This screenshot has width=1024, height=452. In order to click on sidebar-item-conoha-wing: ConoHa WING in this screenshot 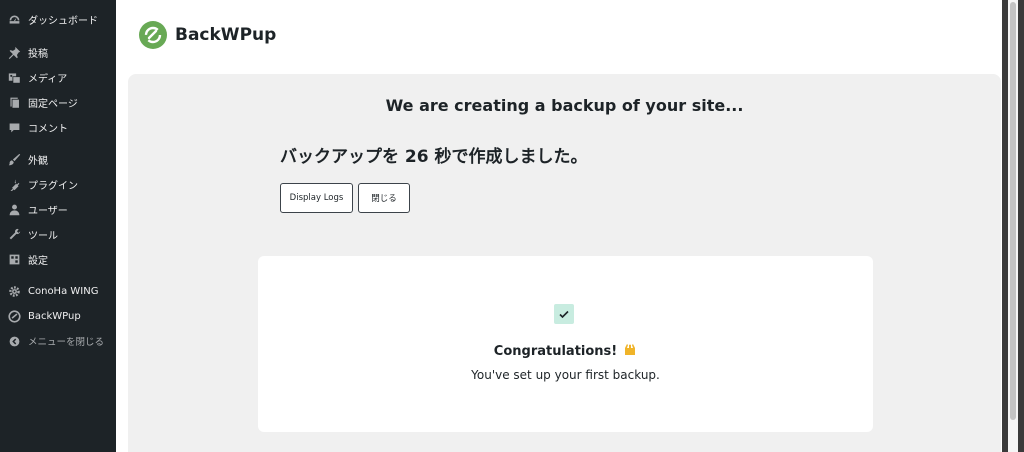, I will do `click(58, 291)`.